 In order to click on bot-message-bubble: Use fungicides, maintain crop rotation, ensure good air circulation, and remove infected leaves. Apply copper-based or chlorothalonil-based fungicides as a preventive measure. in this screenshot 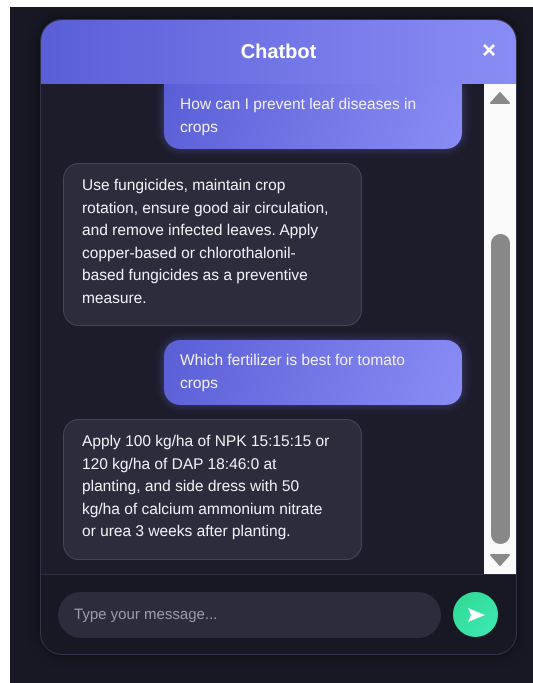, I will do `click(212, 244)`.